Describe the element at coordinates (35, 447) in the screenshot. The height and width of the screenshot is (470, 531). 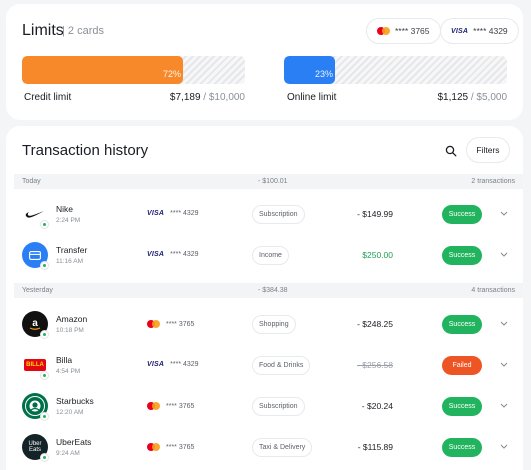
I see `ubereats-logo-text: Uber Eats` at that location.